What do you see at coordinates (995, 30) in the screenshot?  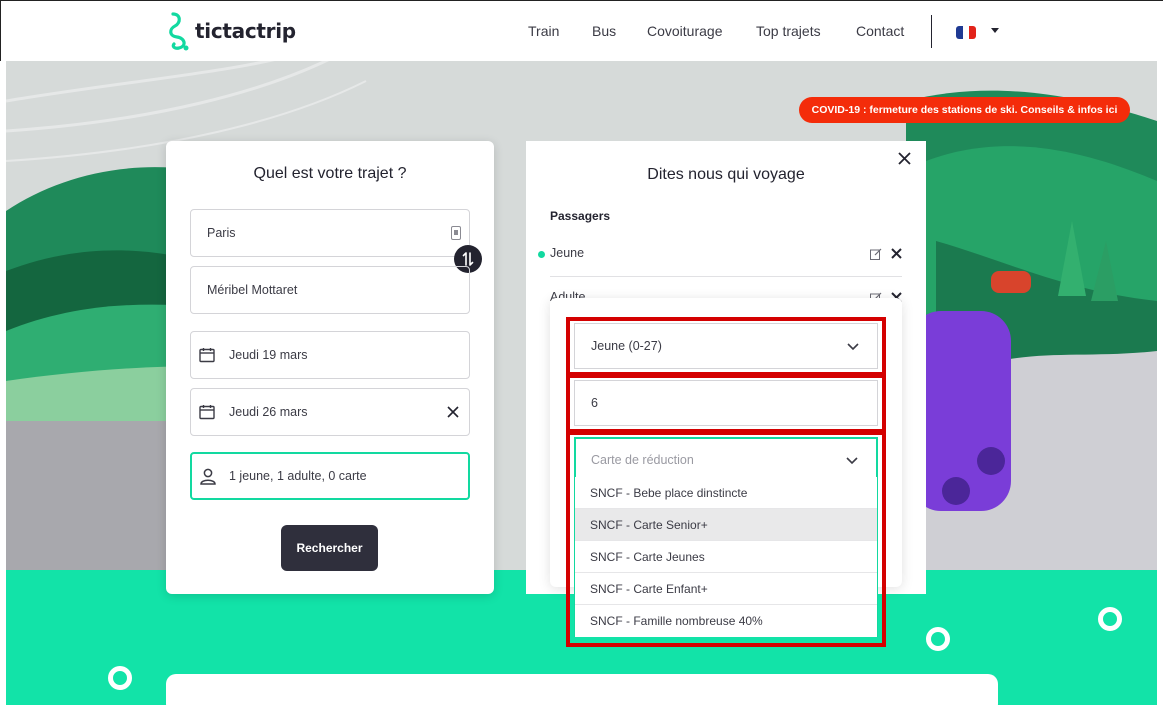 I see `language-dropdown-chevron-icon` at bounding box center [995, 30].